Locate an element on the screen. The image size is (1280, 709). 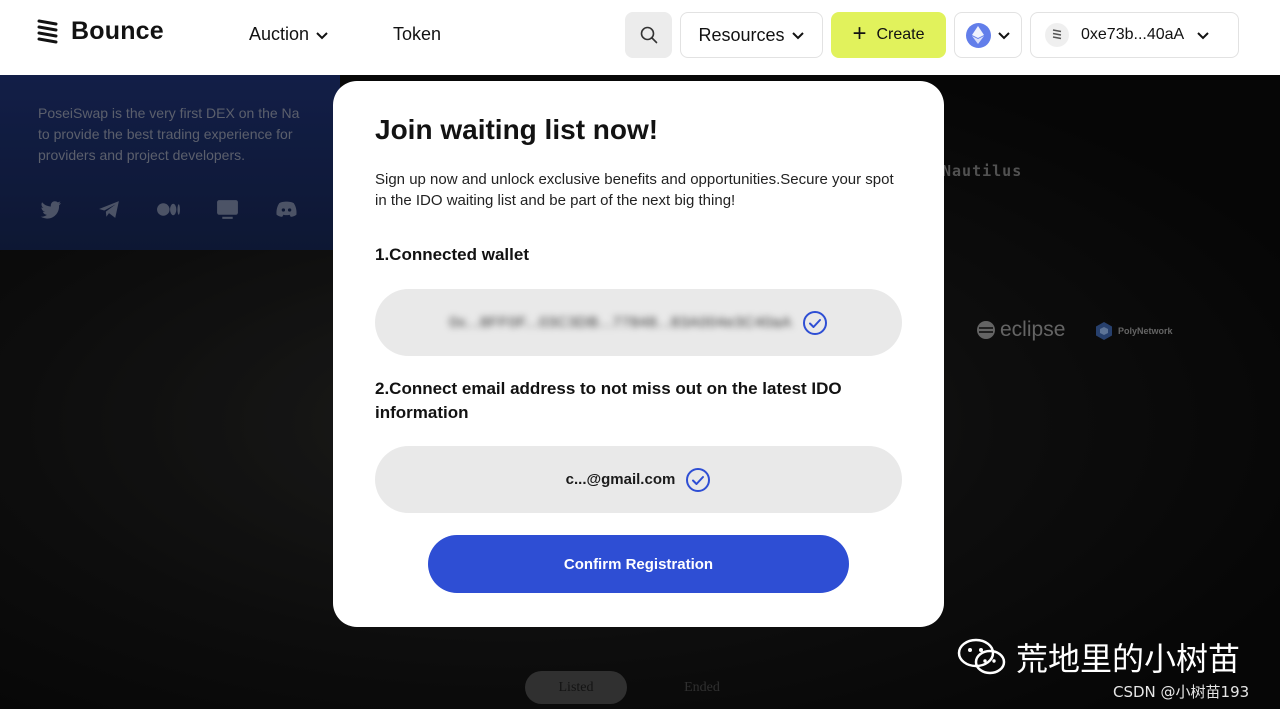
plus-icon: + is located at coordinates (859, 33).